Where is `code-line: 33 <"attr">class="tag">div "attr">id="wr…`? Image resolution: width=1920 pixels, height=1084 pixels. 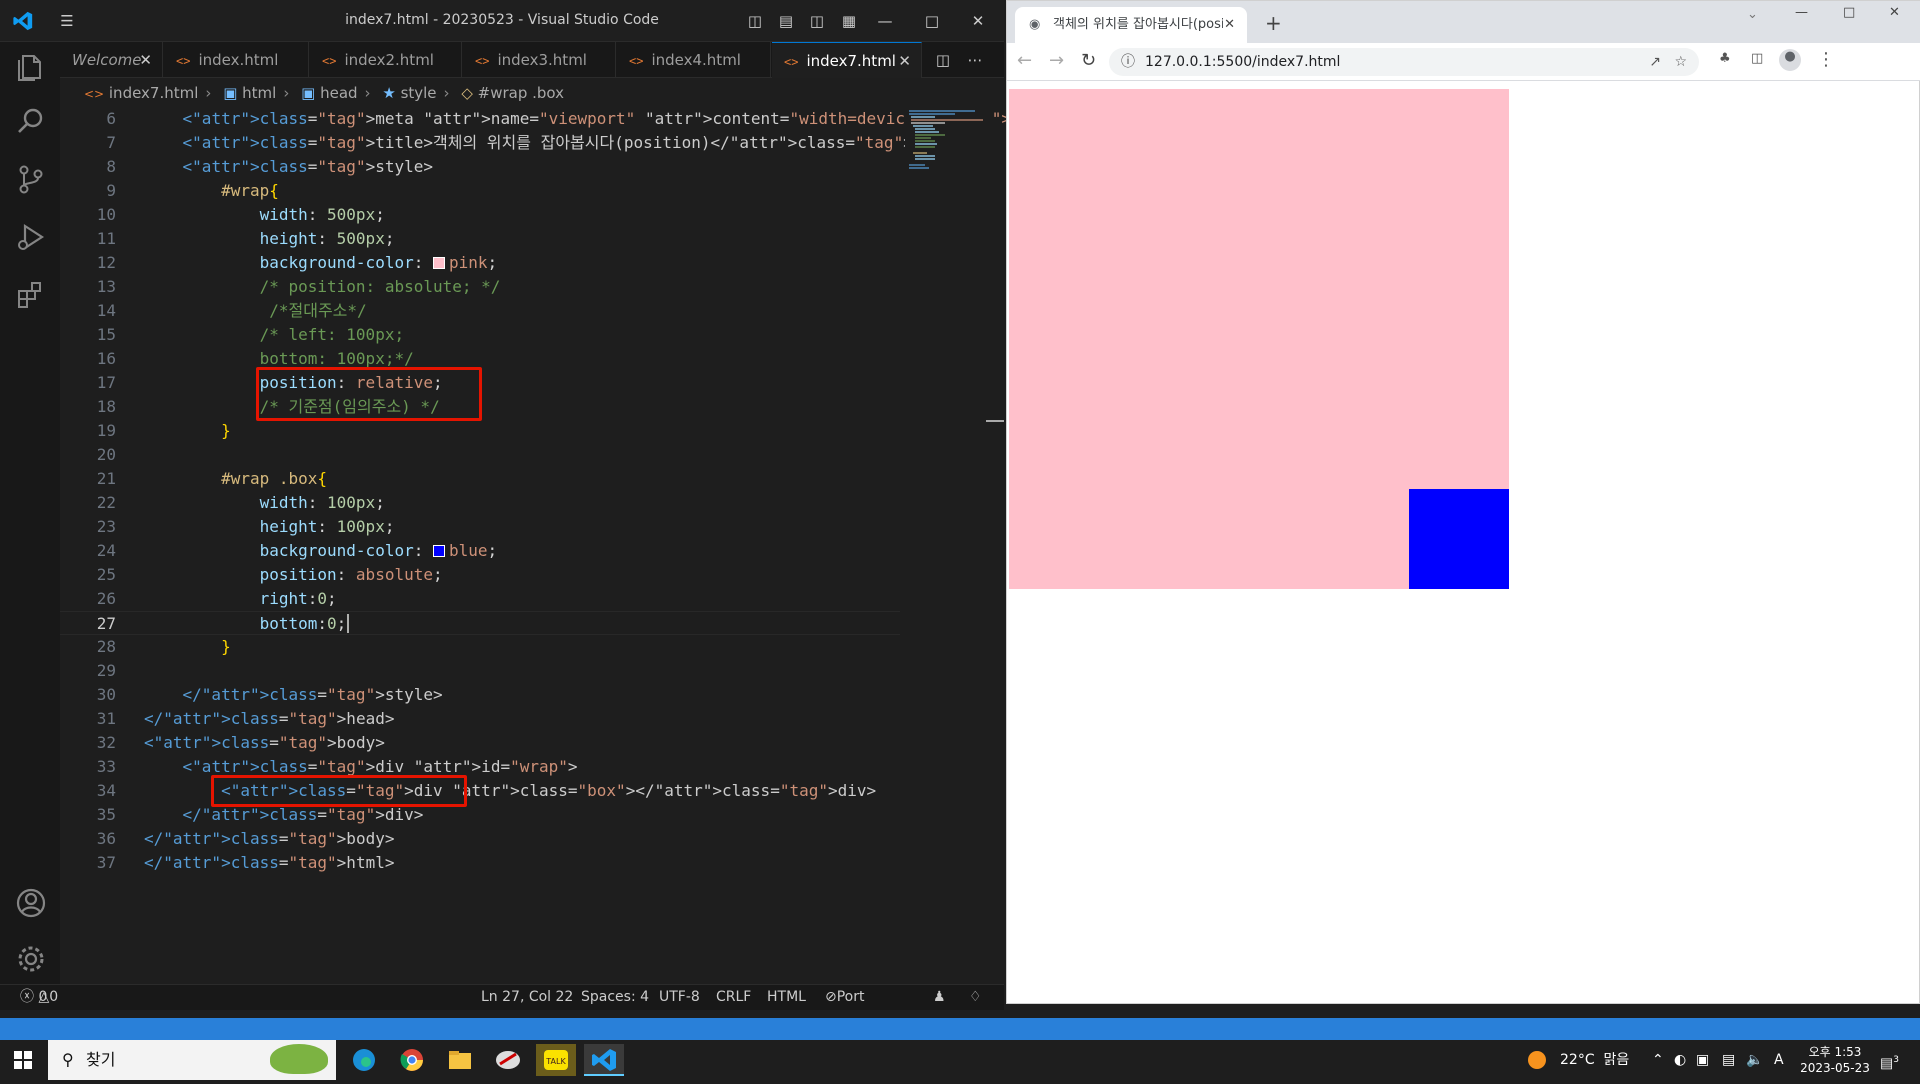
code-line: 33 <"attr">class="tag">div "attr">id="wr… is located at coordinates (480, 767).